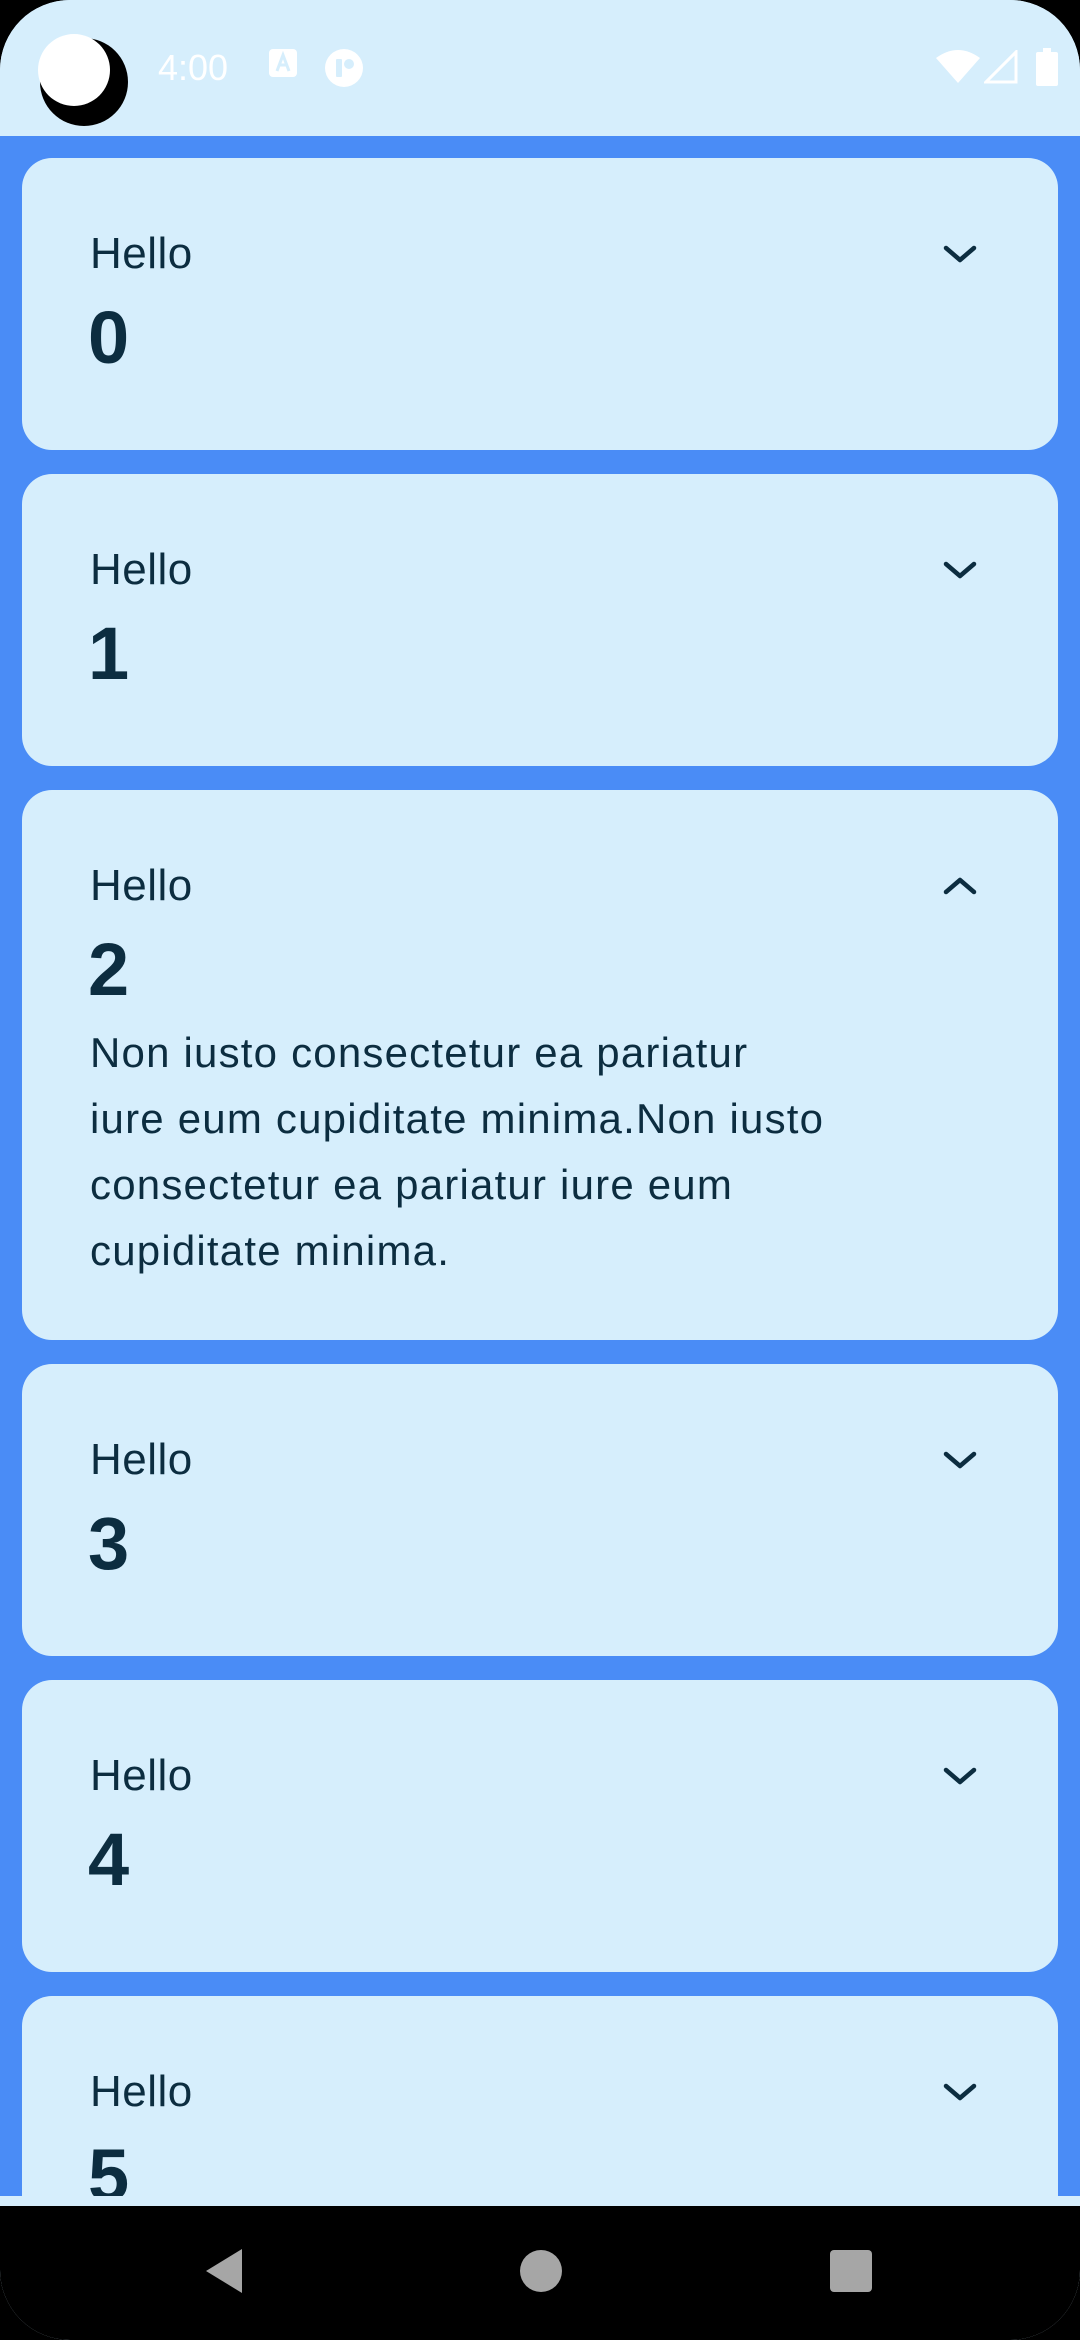 Image resolution: width=1080 pixels, height=2340 pixels. What do you see at coordinates (109, 1859) in the screenshot?
I see `card-number: 4` at bounding box center [109, 1859].